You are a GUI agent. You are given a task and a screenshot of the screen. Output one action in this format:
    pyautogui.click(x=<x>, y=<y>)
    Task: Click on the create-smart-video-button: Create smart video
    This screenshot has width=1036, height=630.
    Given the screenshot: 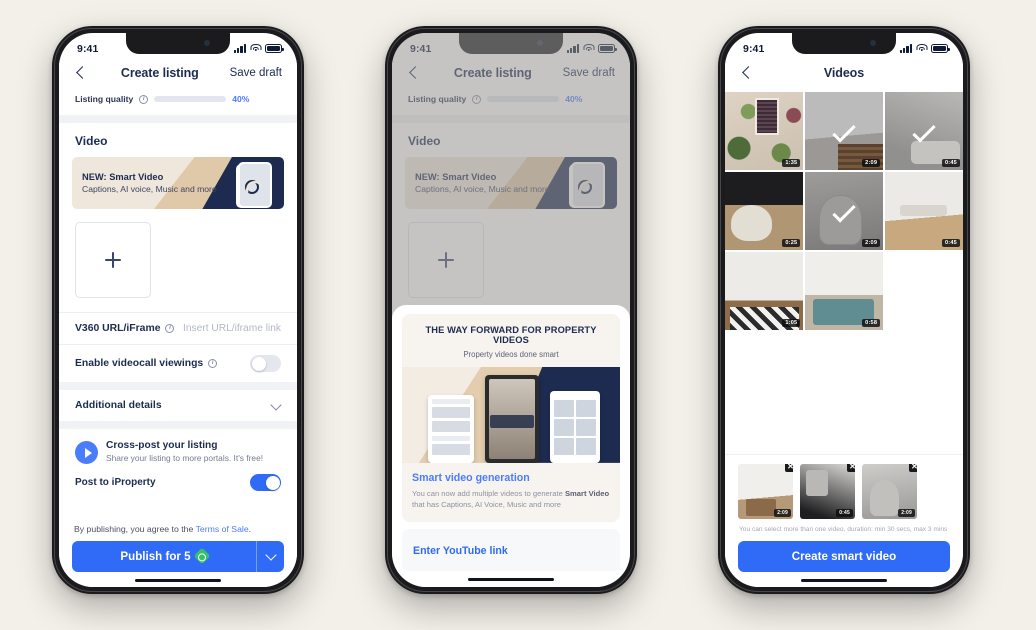 What is the action you would take?
    pyautogui.click(x=844, y=556)
    